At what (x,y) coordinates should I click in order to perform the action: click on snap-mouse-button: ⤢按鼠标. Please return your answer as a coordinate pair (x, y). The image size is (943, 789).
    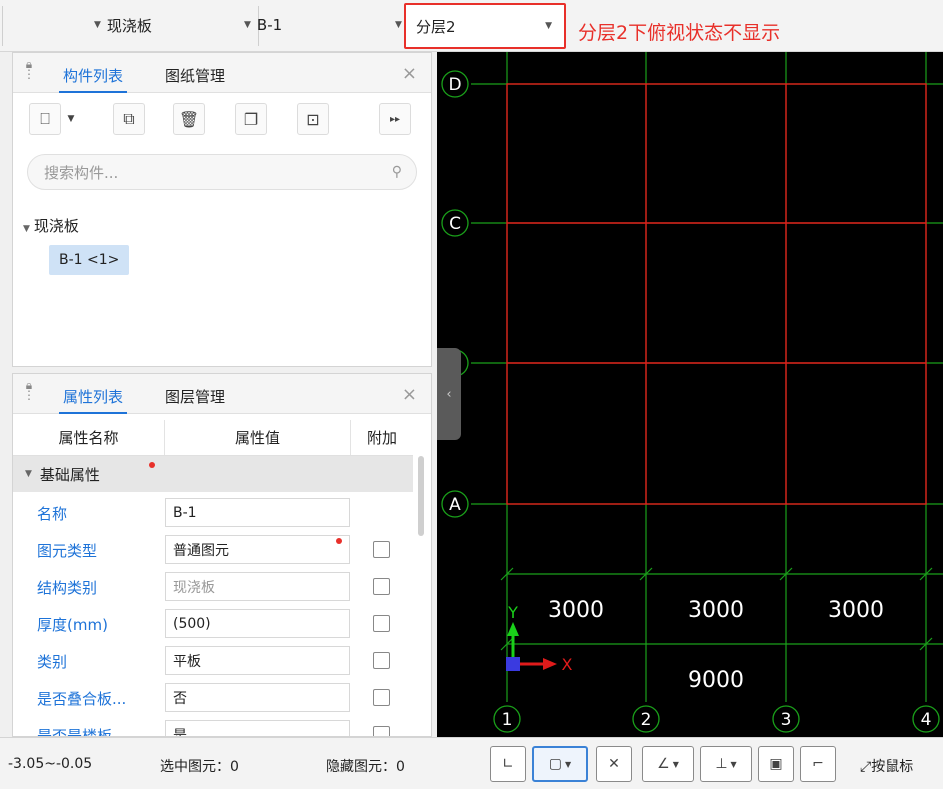
    Looking at the image, I should click on (886, 766).